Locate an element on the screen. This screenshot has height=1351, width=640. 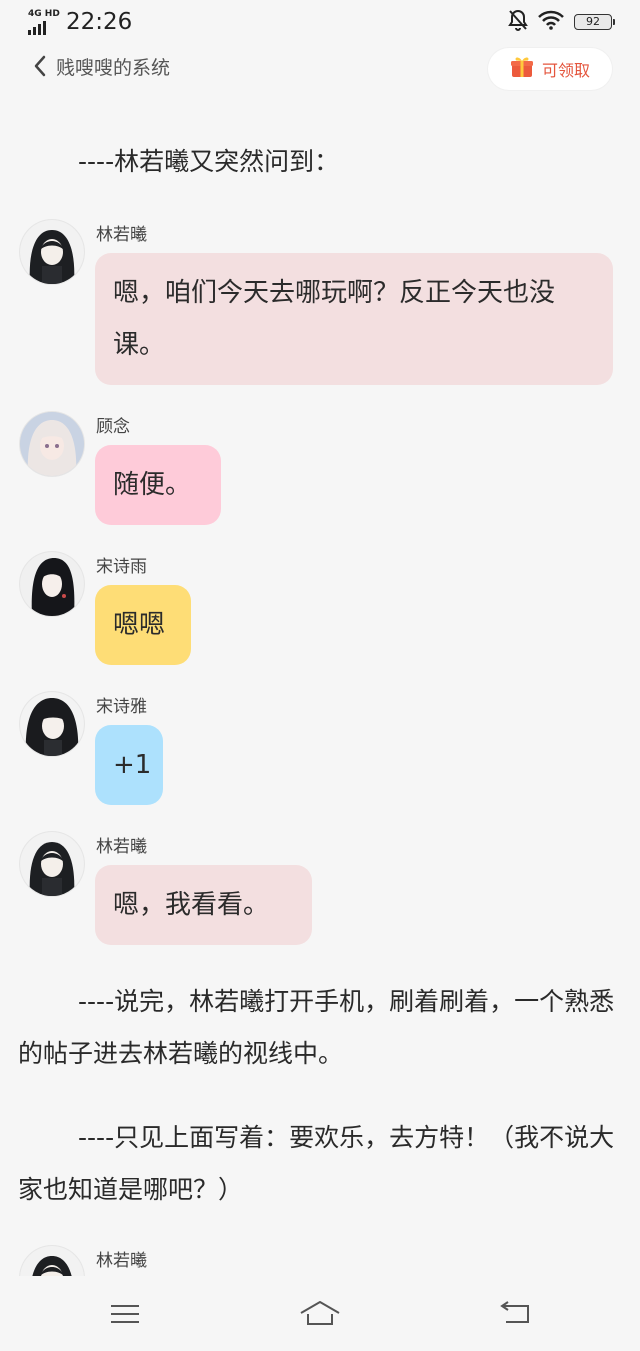
back-icon is located at coordinates (516, 1319).